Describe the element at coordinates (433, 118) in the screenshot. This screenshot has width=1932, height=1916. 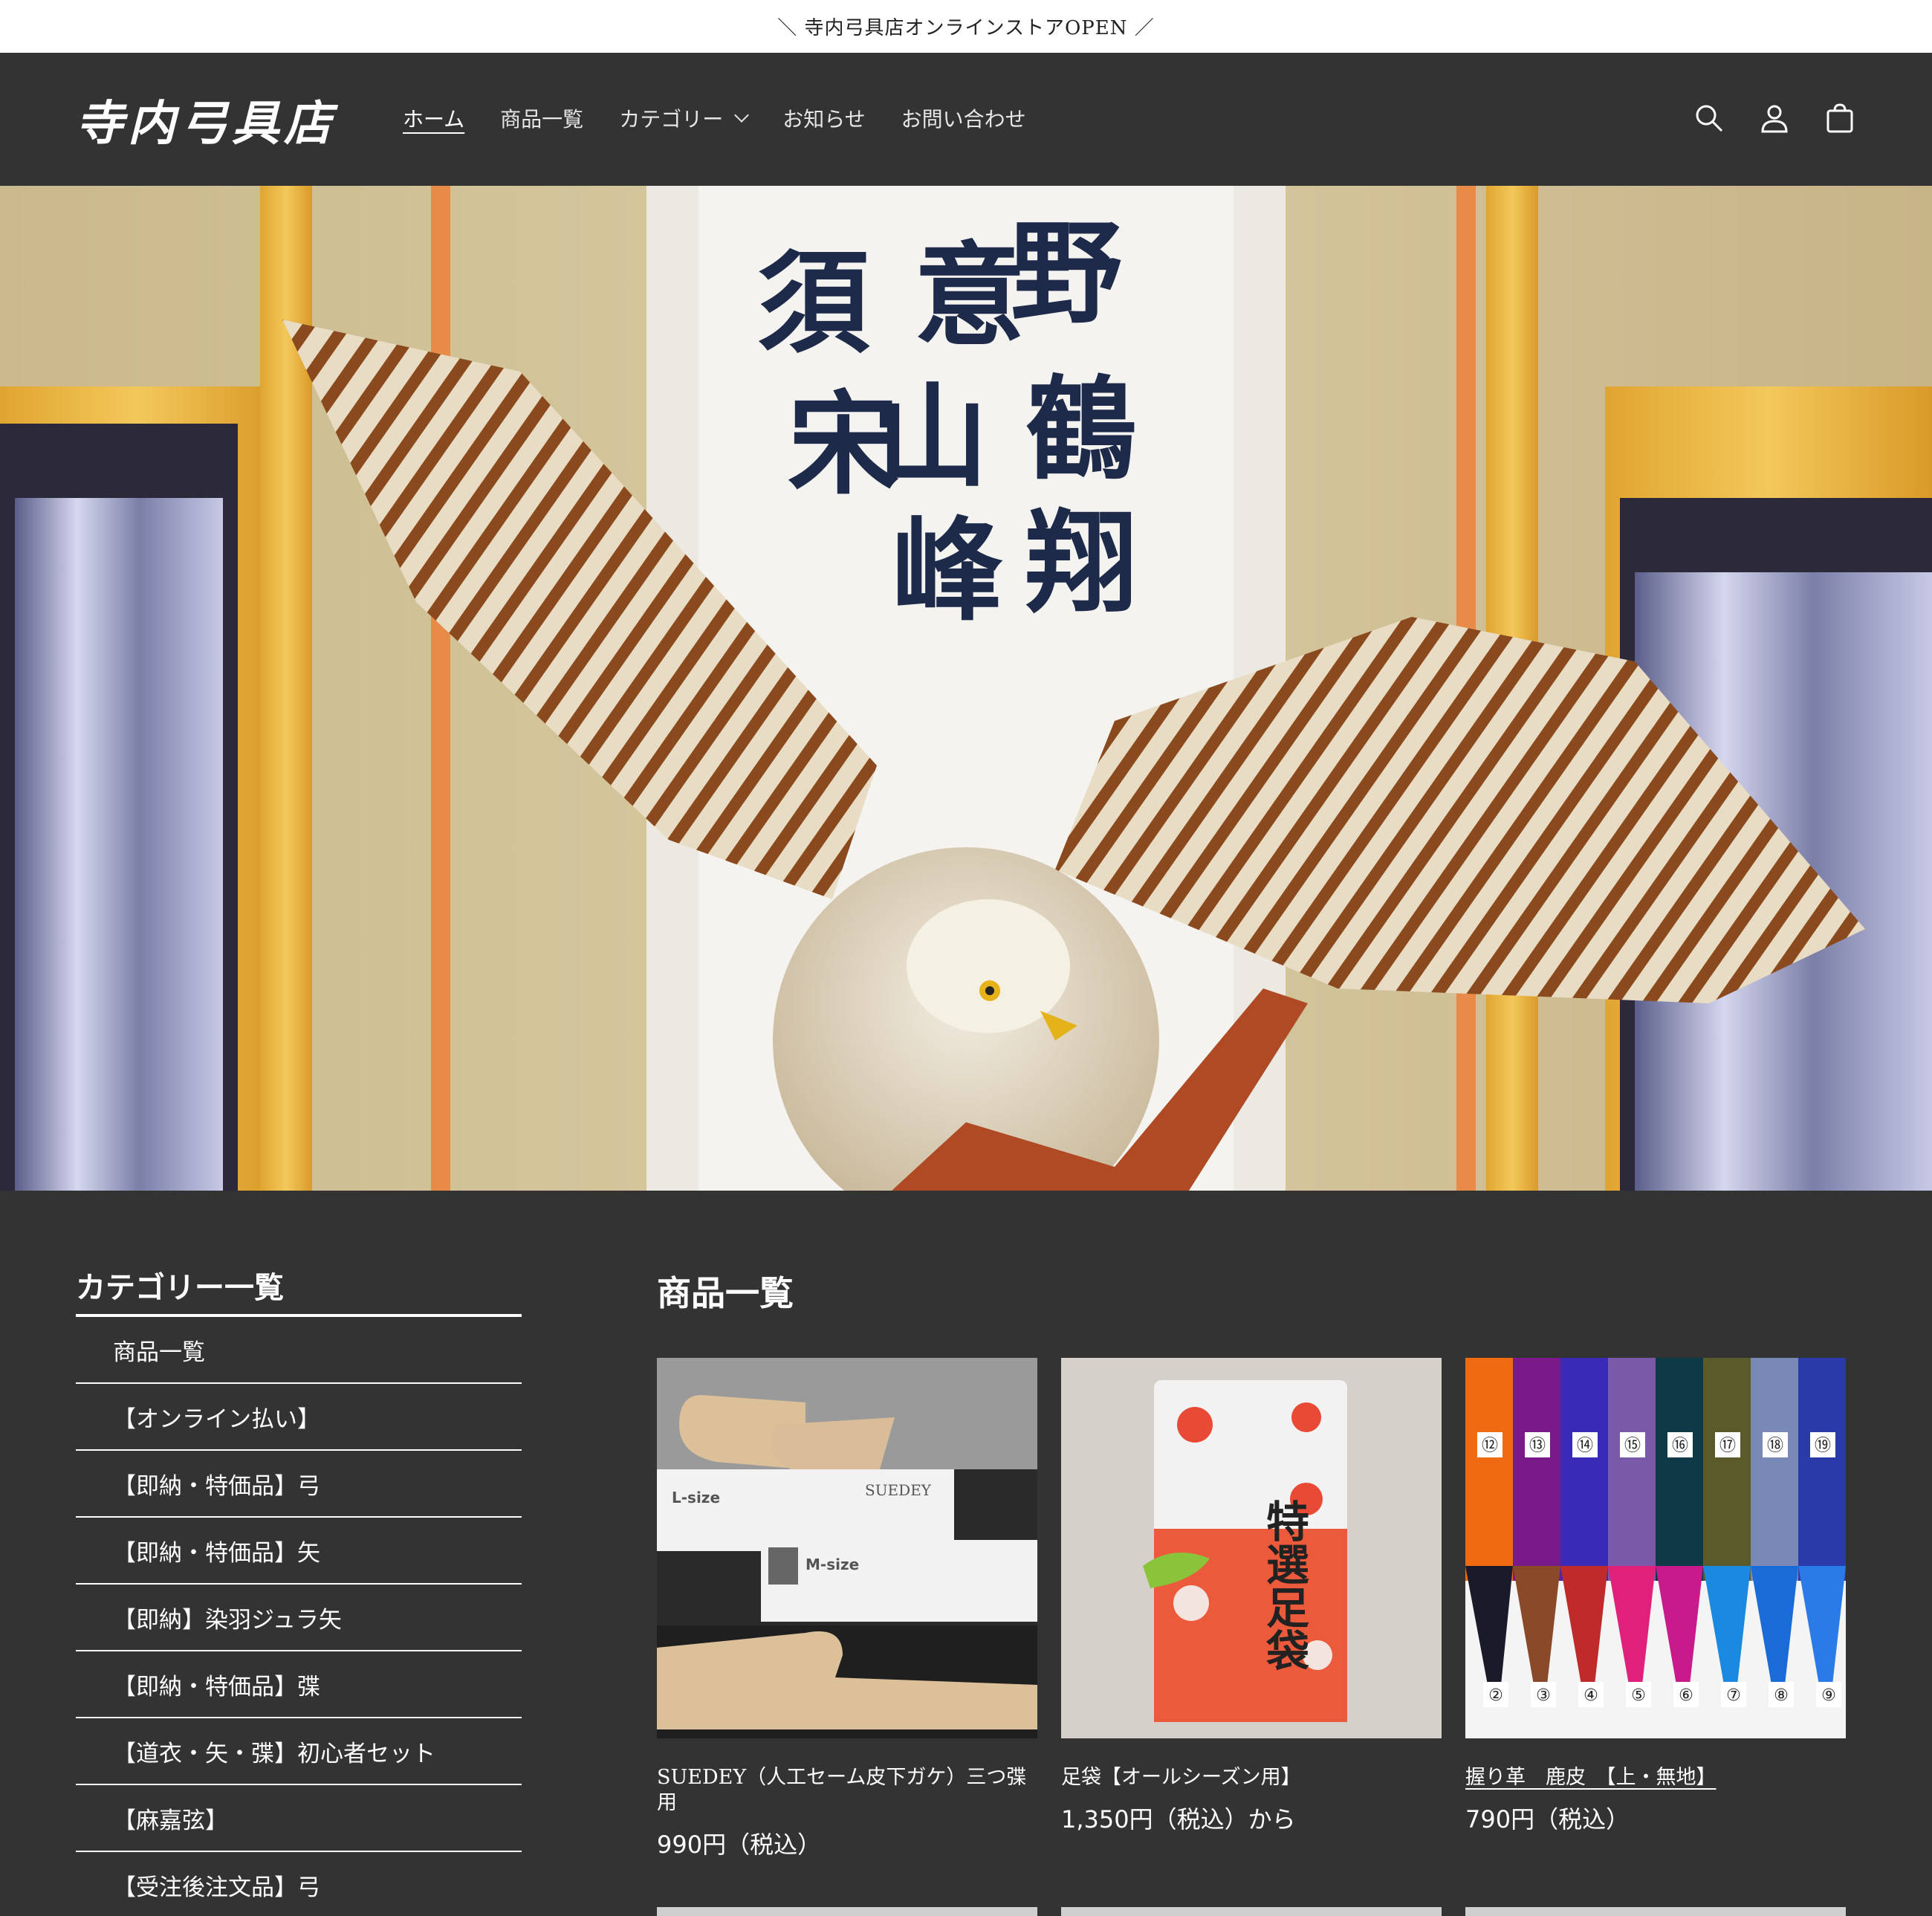
I see `nav-home: ホーム` at that location.